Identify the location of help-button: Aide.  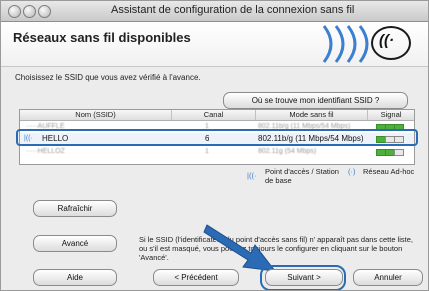
(75, 277).